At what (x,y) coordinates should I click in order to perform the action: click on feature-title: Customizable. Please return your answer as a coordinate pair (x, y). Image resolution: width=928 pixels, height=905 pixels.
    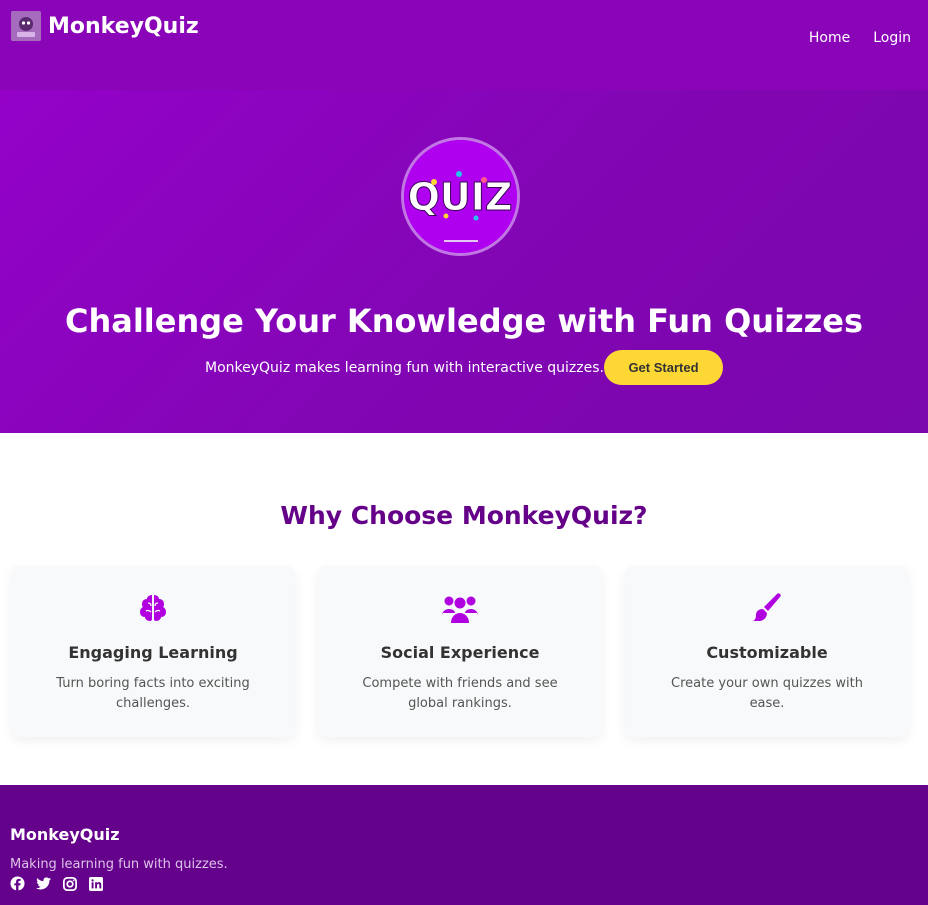
    Looking at the image, I should click on (767, 652).